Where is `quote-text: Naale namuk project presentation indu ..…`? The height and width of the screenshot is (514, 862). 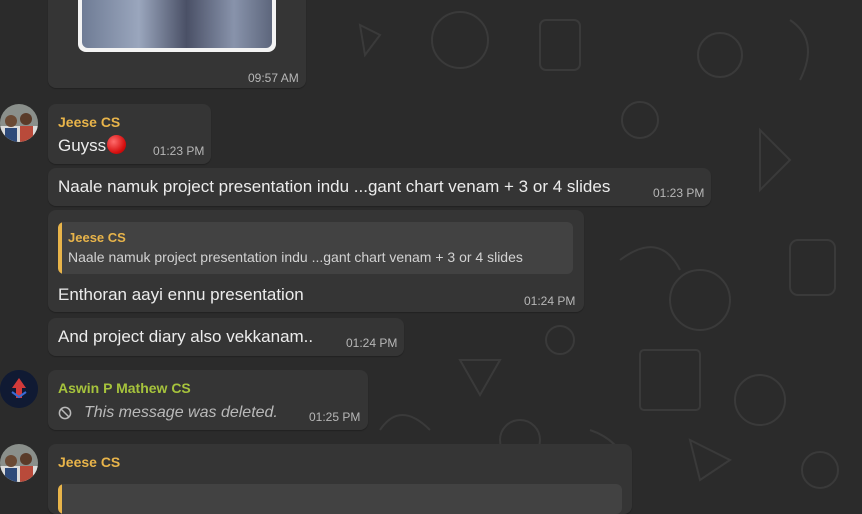 quote-text: Naale namuk project presentation indu ..… is located at coordinates (295, 257).